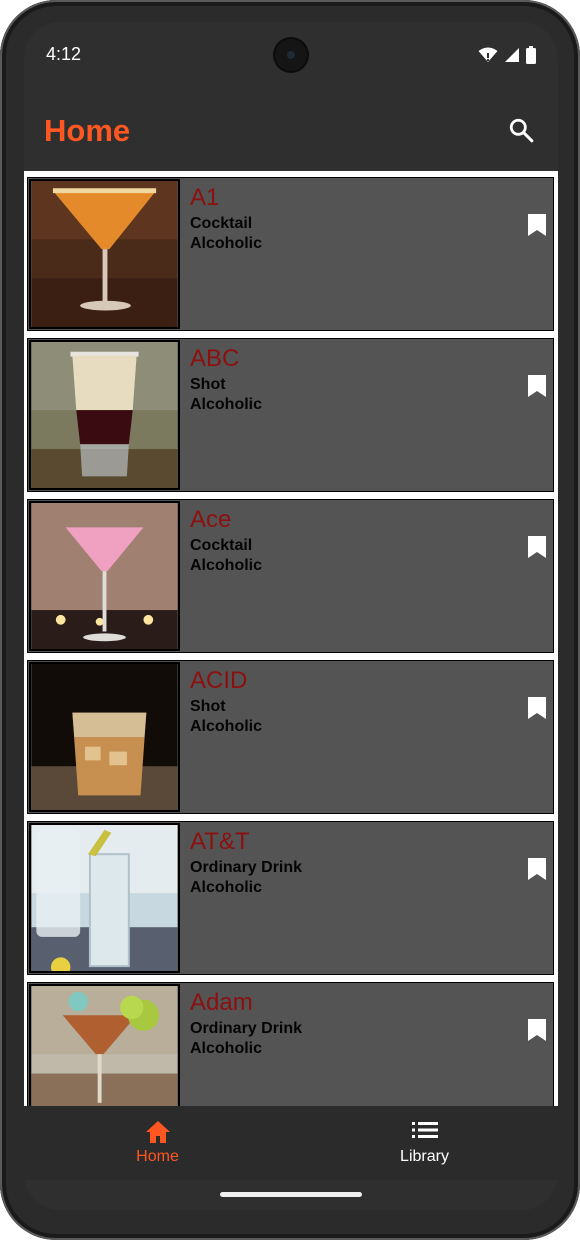 Image resolution: width=580 pixels, height=1240 pixels. What do you see at coordinates (531, 55) in the screenshot?
I see `battery-icon` at bounding box center [531, 55].